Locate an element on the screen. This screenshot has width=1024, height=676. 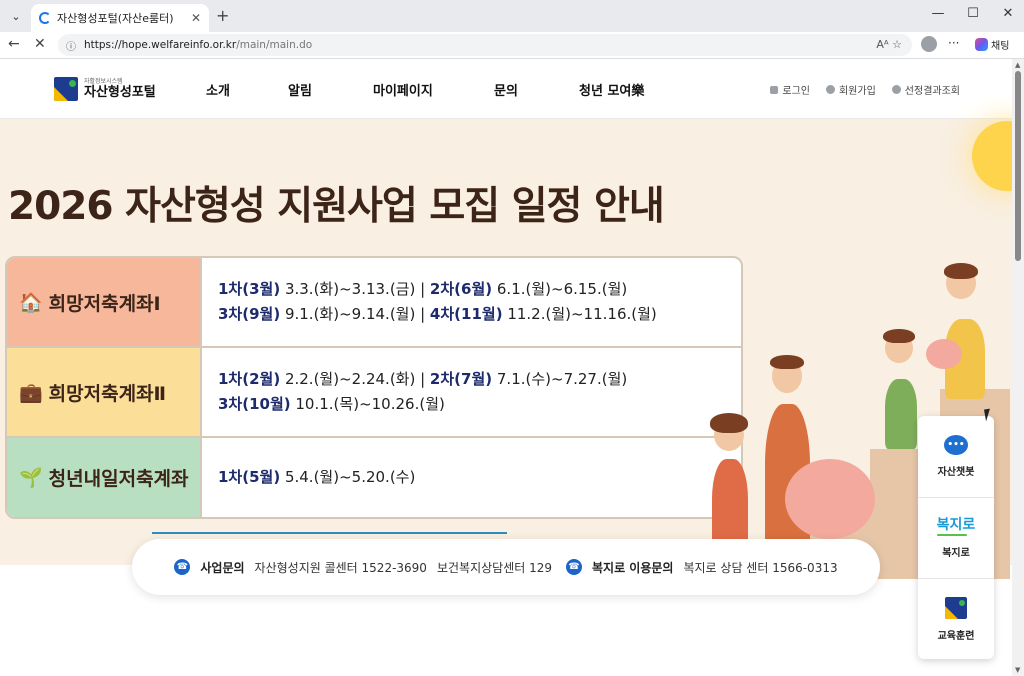
business-inquiry-number: 자산형성지원 콜센터 1522-3690 is located at coordinates (340, 567).